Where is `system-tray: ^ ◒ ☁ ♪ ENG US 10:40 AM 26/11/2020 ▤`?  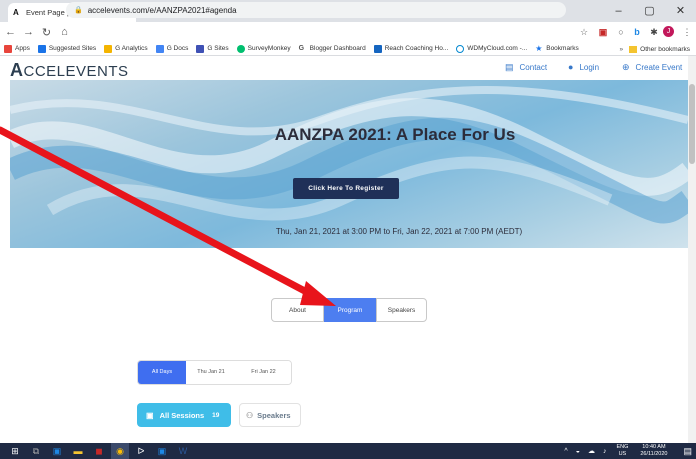 system-tray: ^ ◒ ☁ ♪ ENG US 10:40 AM 26/11/2020 ▤ is located at coordinates (628, 451).